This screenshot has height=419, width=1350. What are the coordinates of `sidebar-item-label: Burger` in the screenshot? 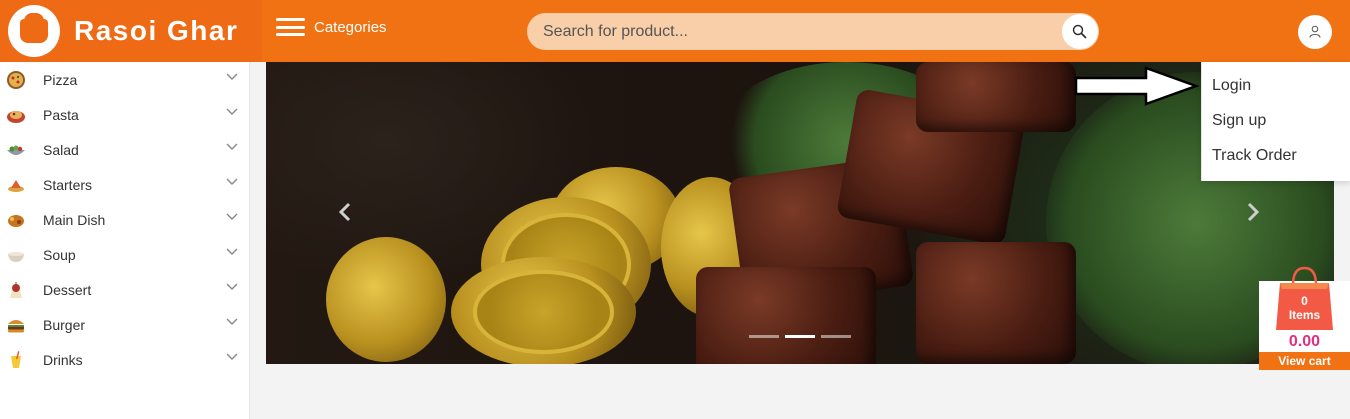 It's located at (64, 324).